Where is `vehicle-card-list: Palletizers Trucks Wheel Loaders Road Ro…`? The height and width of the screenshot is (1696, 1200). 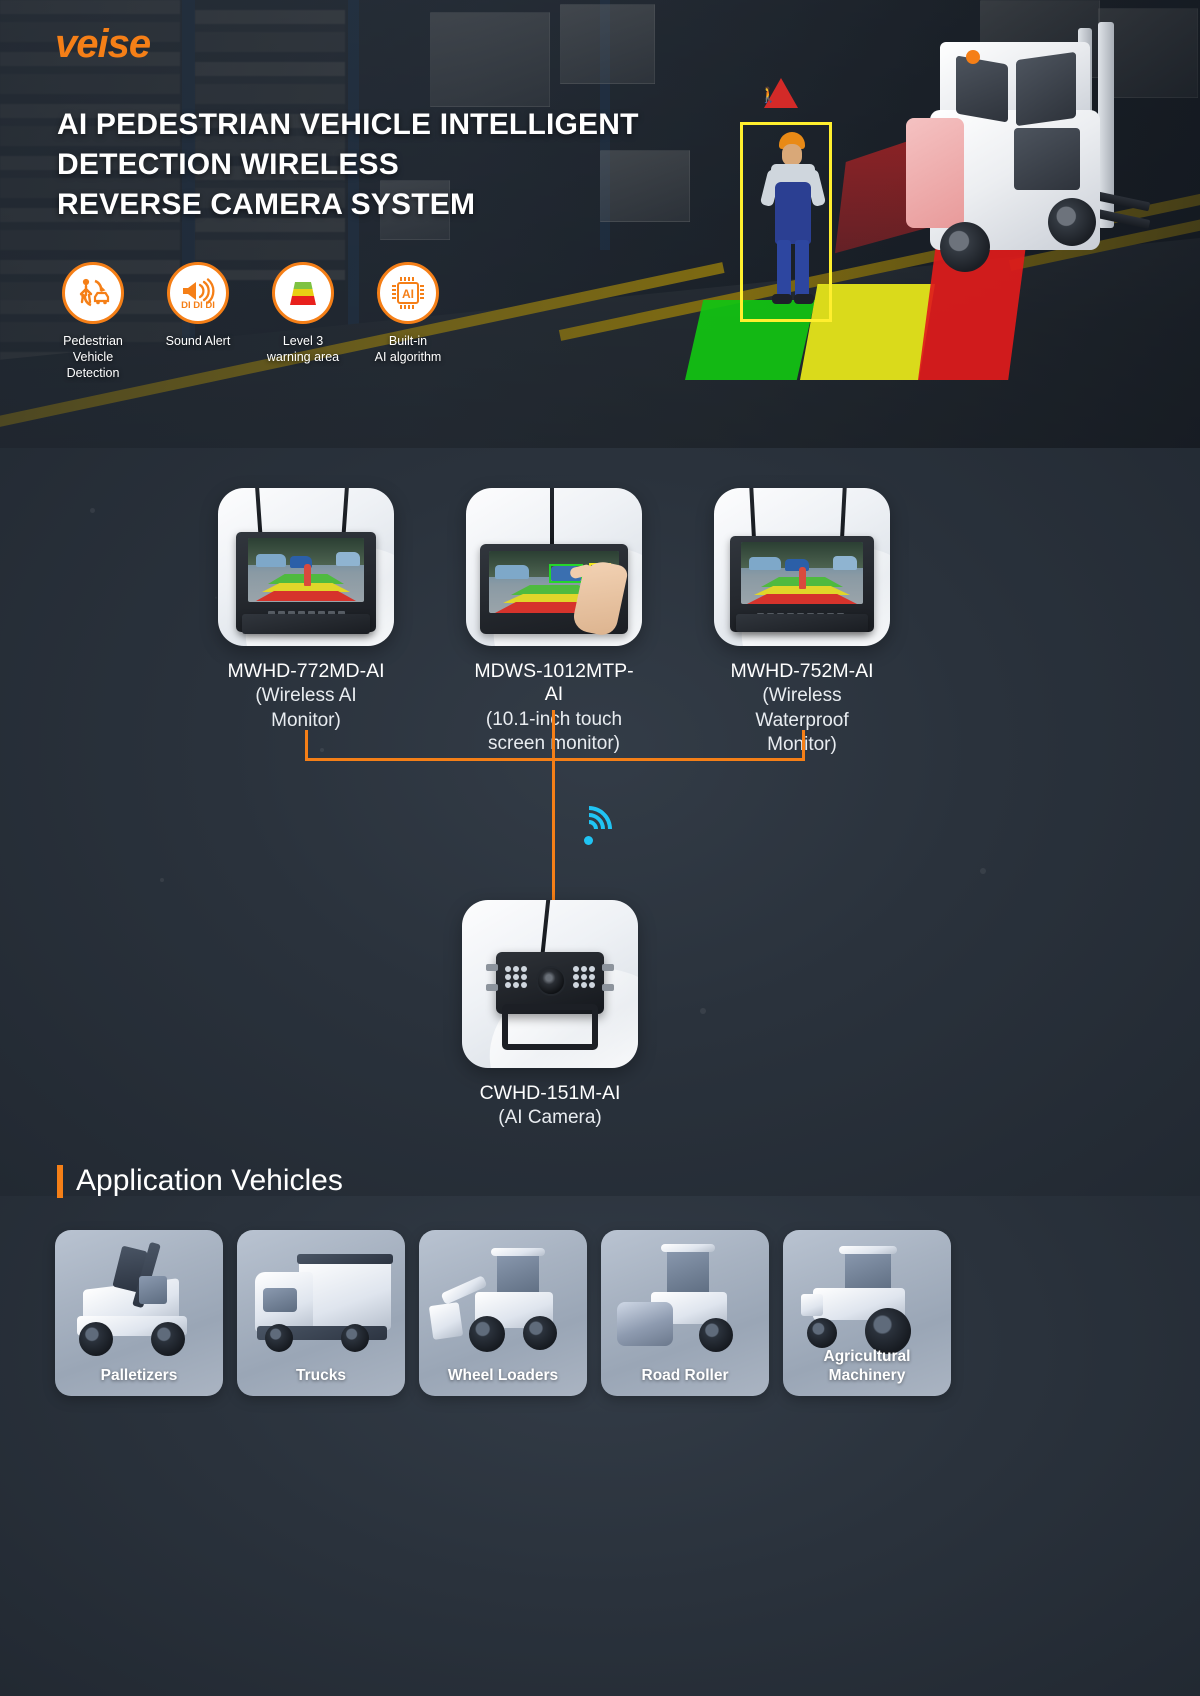 vehicle-card-list: Palletizers Trucks Wheel Loaders Road Ro… is located at coordinates (503, 1313).